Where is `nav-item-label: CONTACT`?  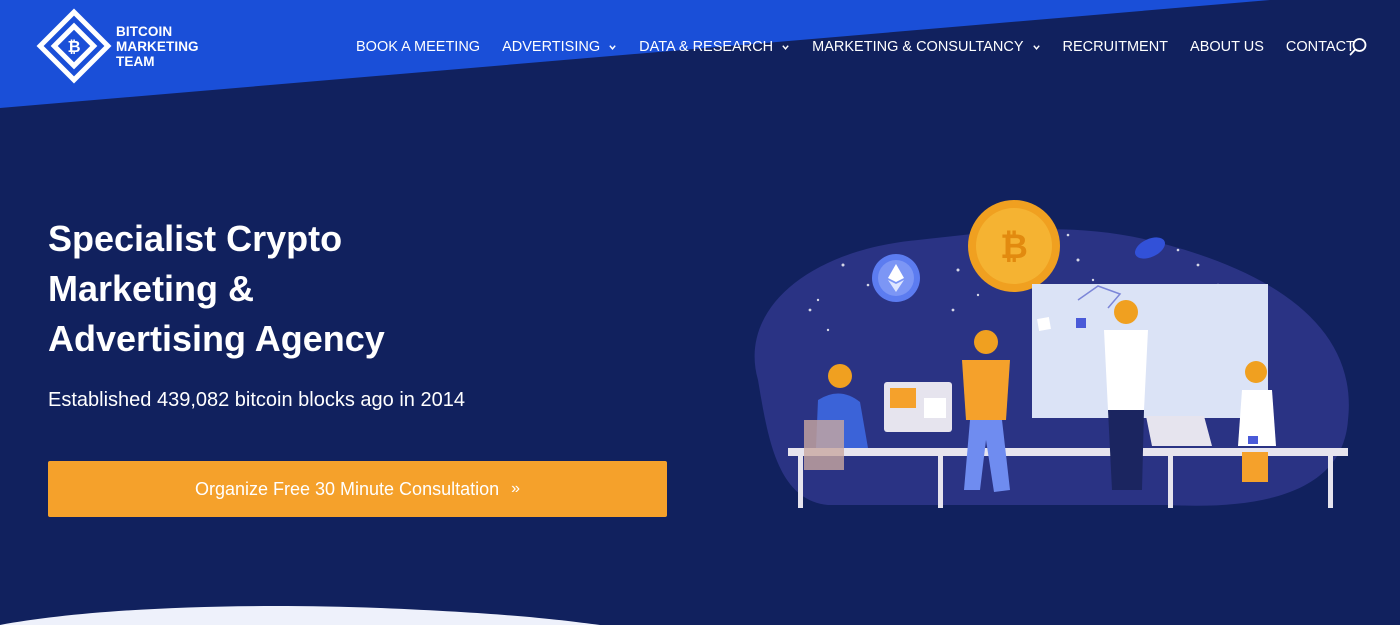 nav-item-label: CONTACT is located at coordinates (1320, 47).